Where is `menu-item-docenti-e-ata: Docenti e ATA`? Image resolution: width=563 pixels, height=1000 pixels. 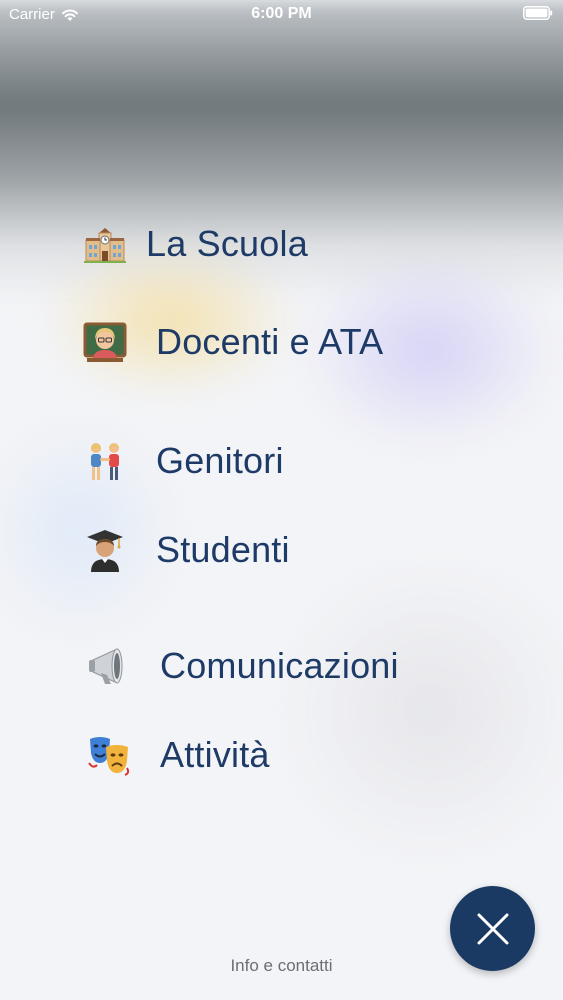 menu-item-docenti-e-ata: Docenti e ATA is located at coordinates (232, 342).